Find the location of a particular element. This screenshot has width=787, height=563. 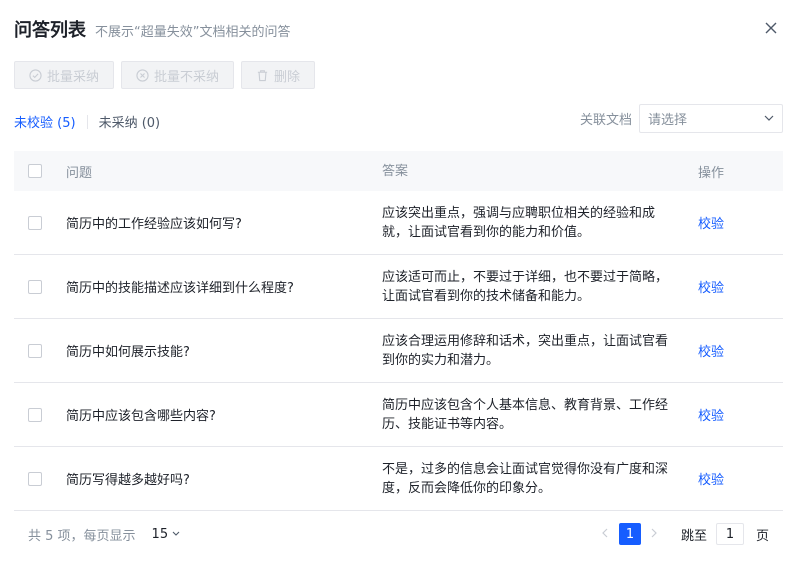

question-cell: 简历中如何展示技能? is located at coordinates (128, 352).